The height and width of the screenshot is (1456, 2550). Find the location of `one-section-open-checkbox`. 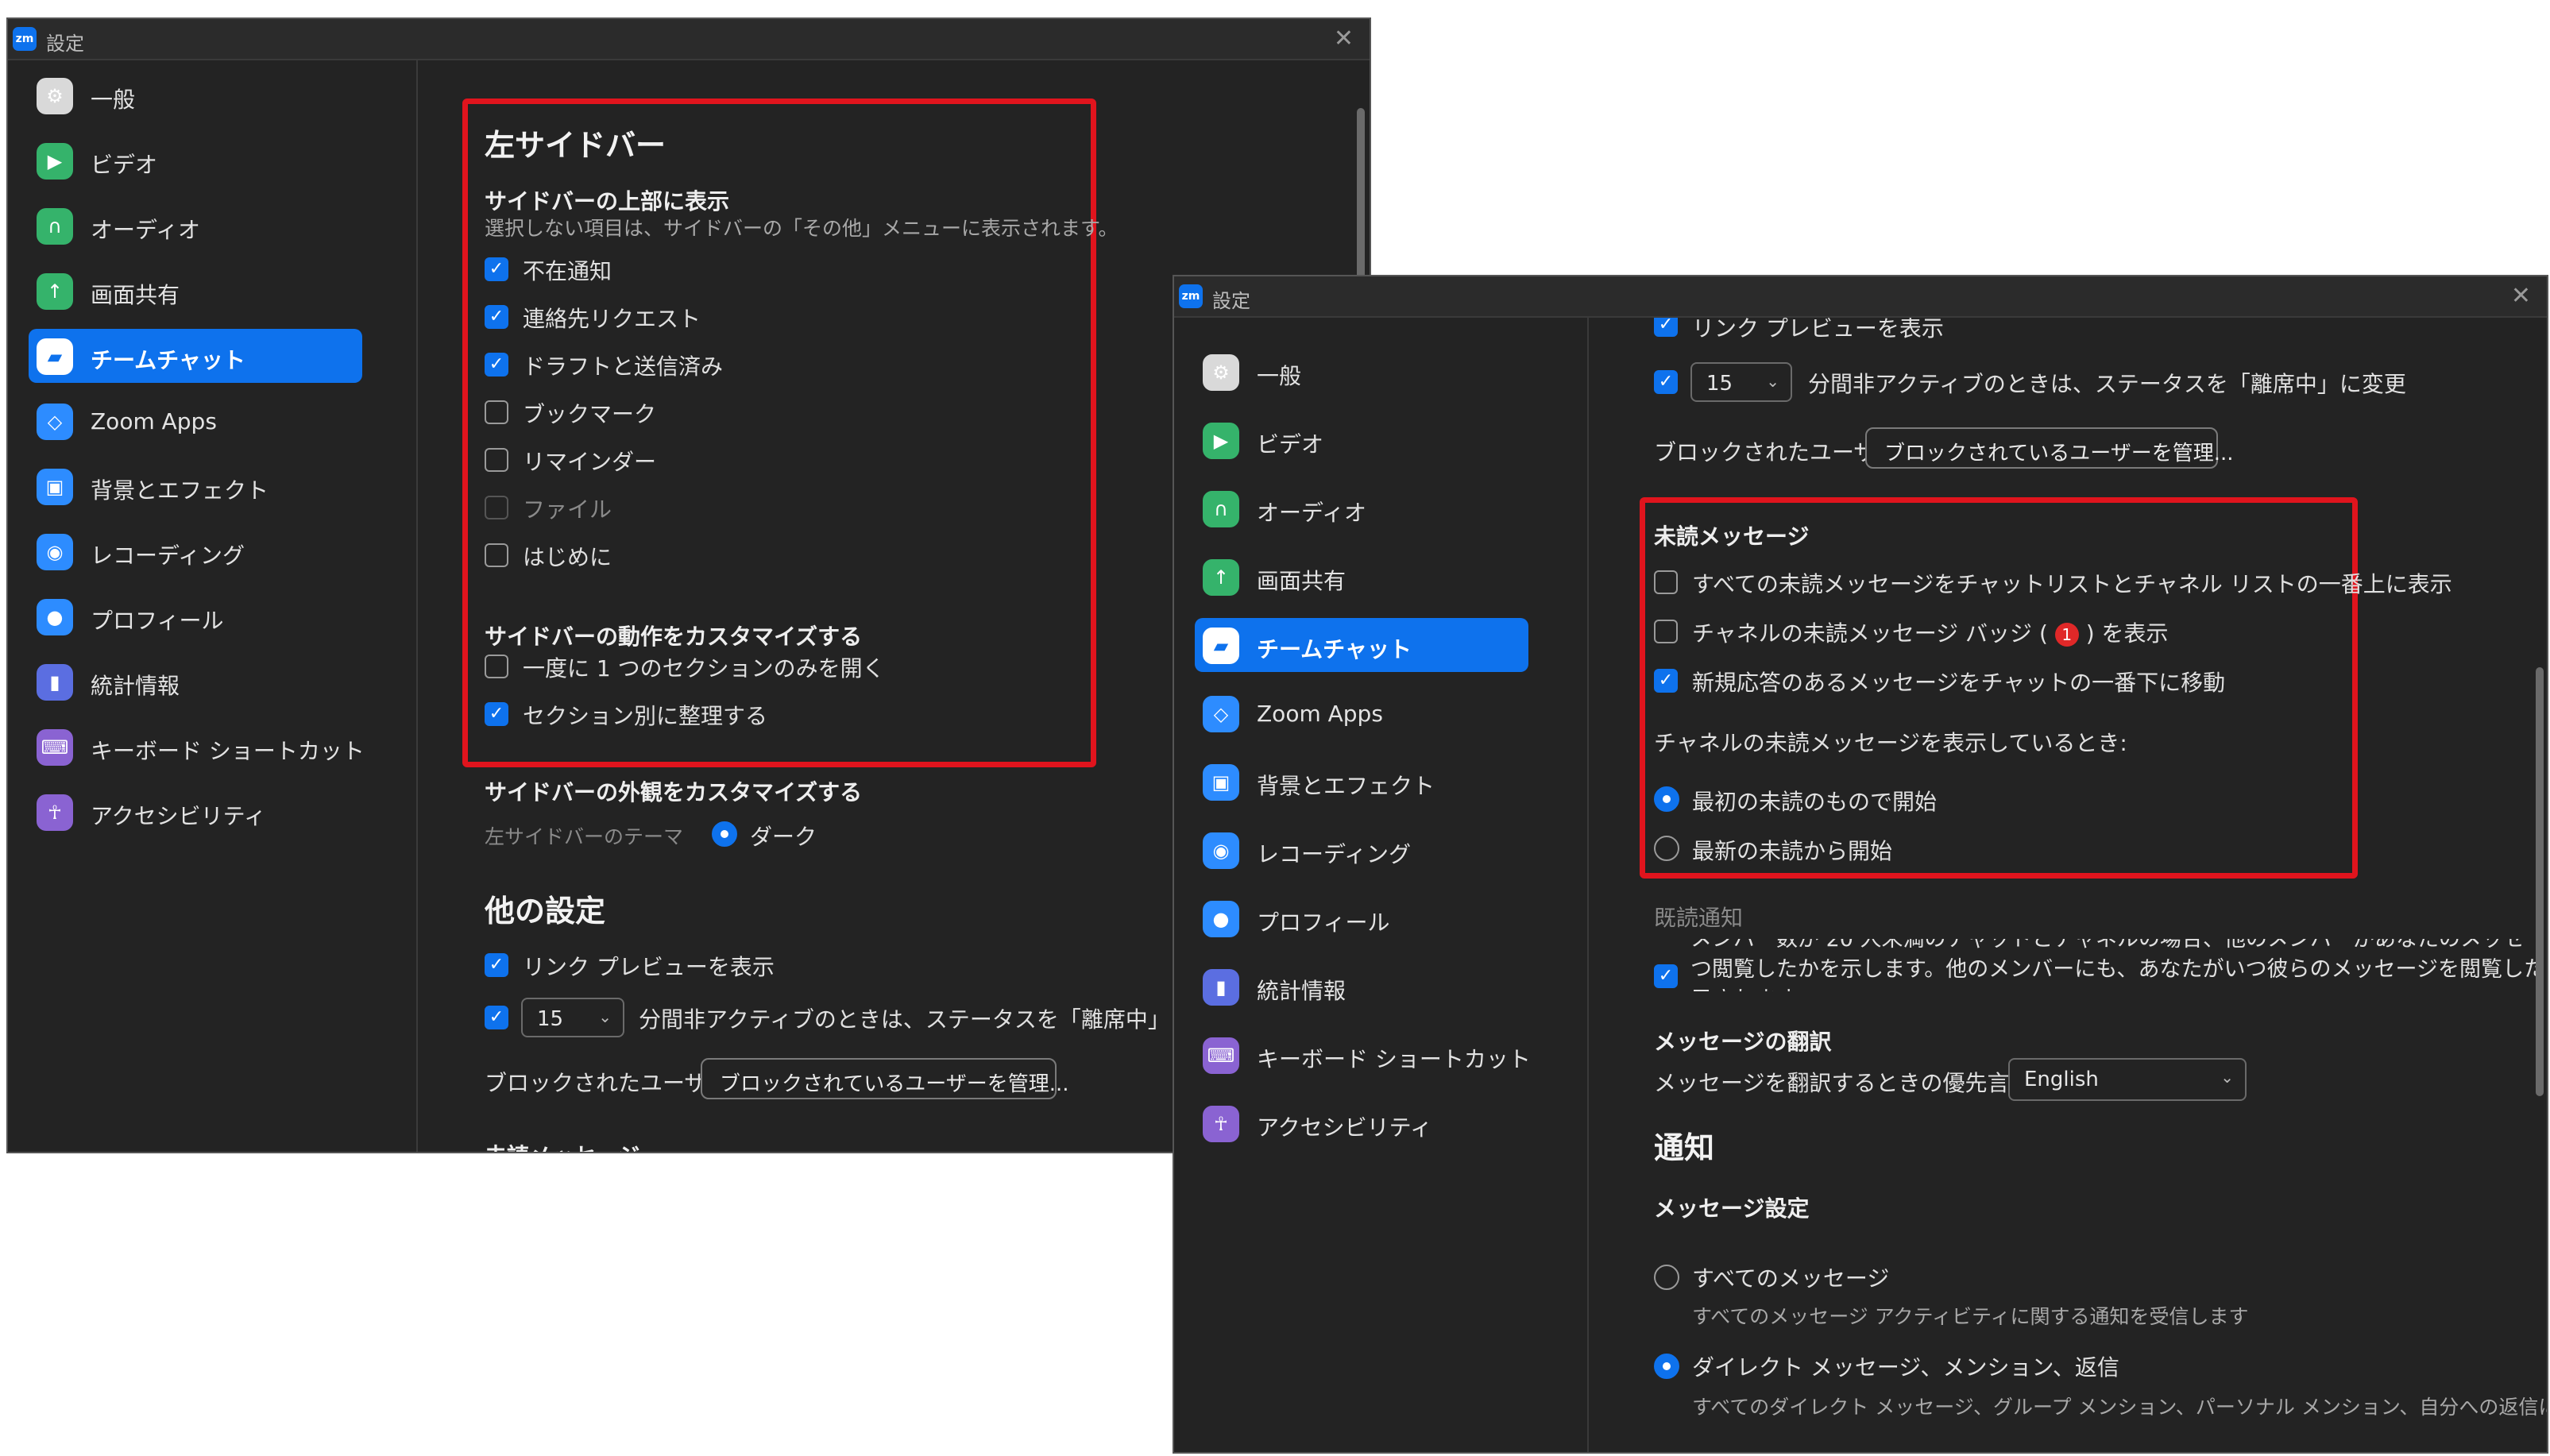

one-section-open-checkbox is located at coordinates (496, 666).